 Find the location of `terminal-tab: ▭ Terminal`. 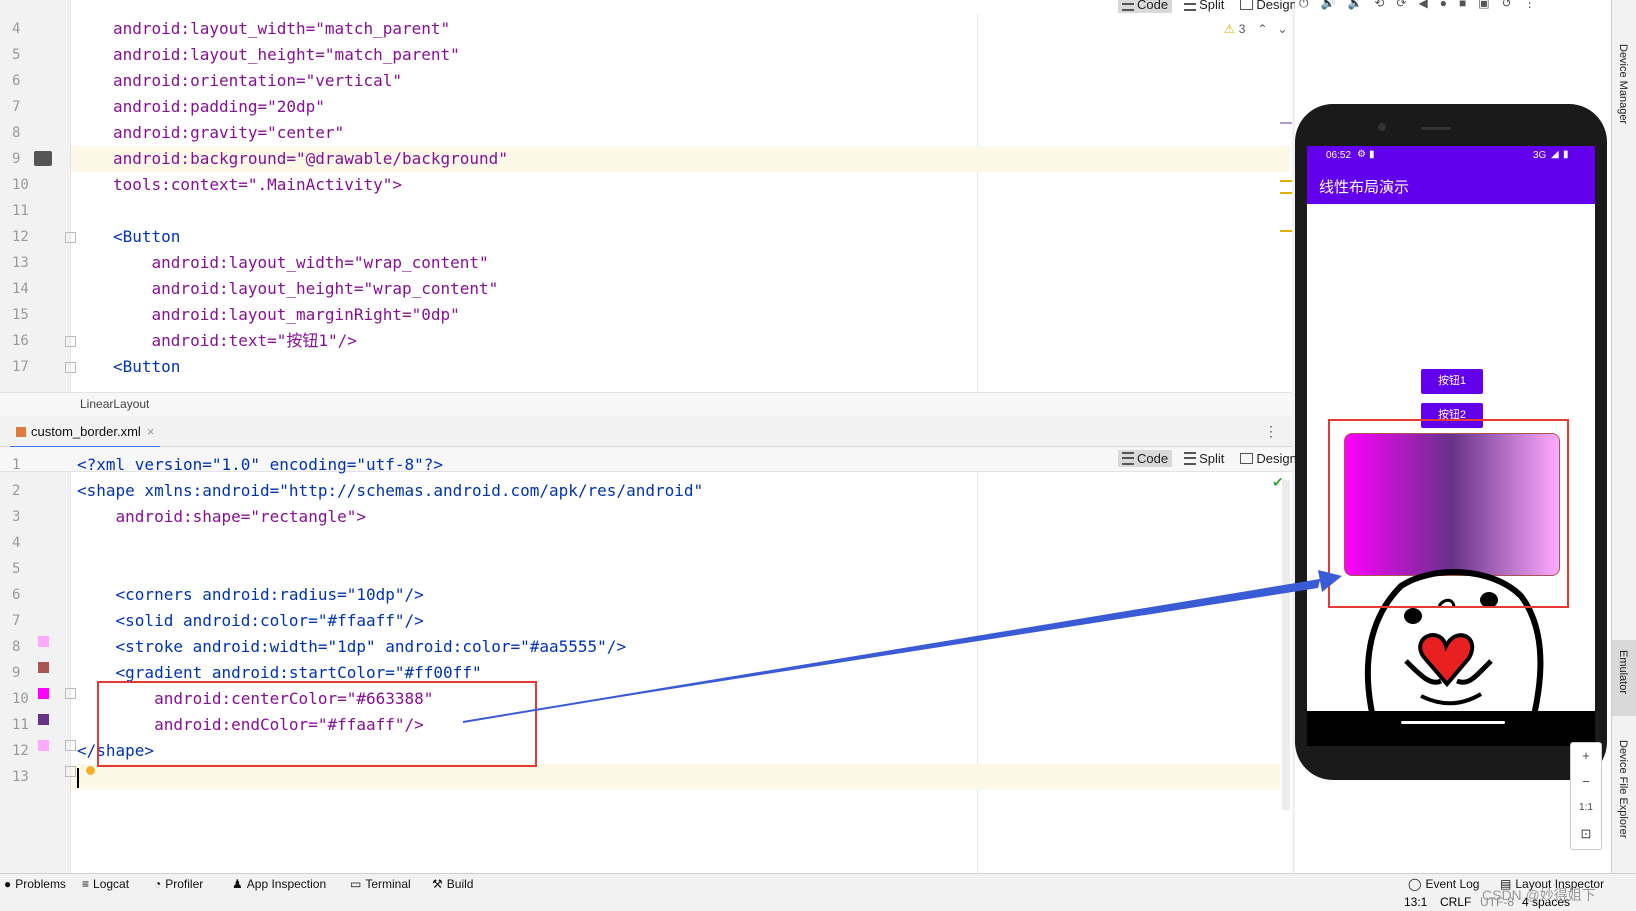

terminal-tab: ▭ Terminal is located at coordinates (380, 884).